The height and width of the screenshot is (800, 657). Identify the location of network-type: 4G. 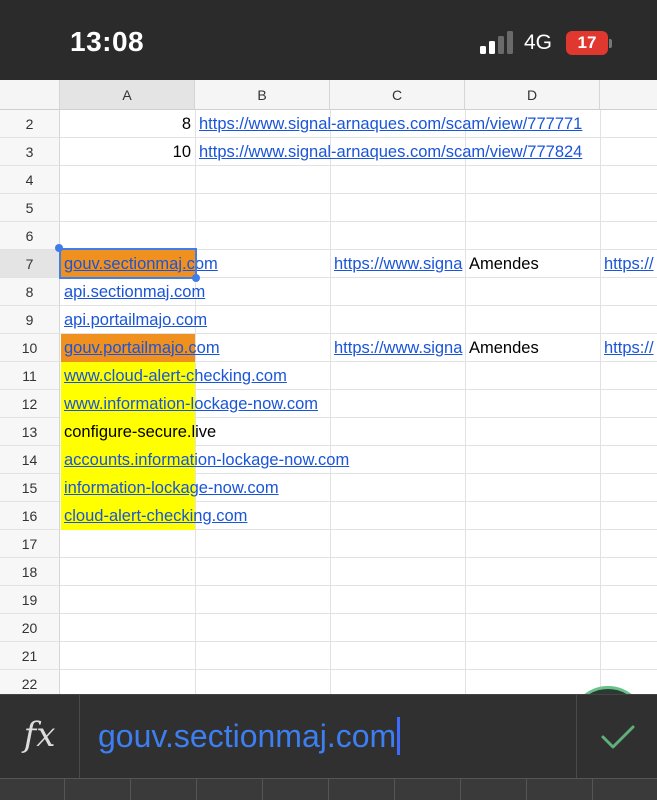
(538, 42).